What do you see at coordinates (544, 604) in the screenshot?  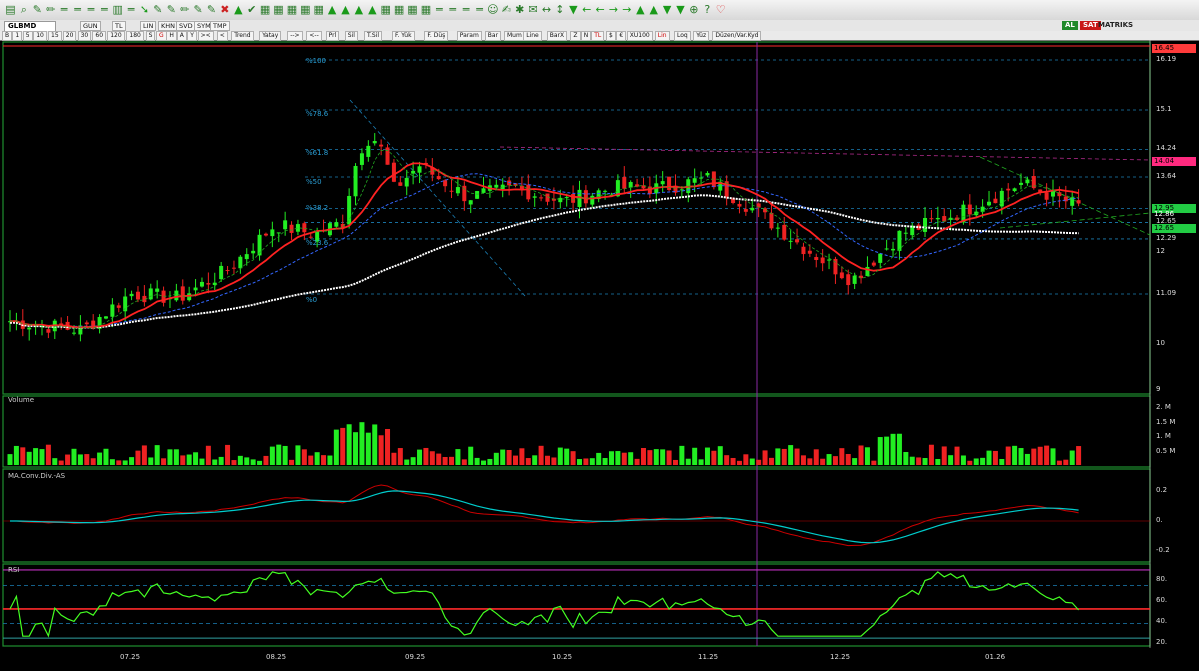 I see `rsi-line` at bounding box center [544, 604].